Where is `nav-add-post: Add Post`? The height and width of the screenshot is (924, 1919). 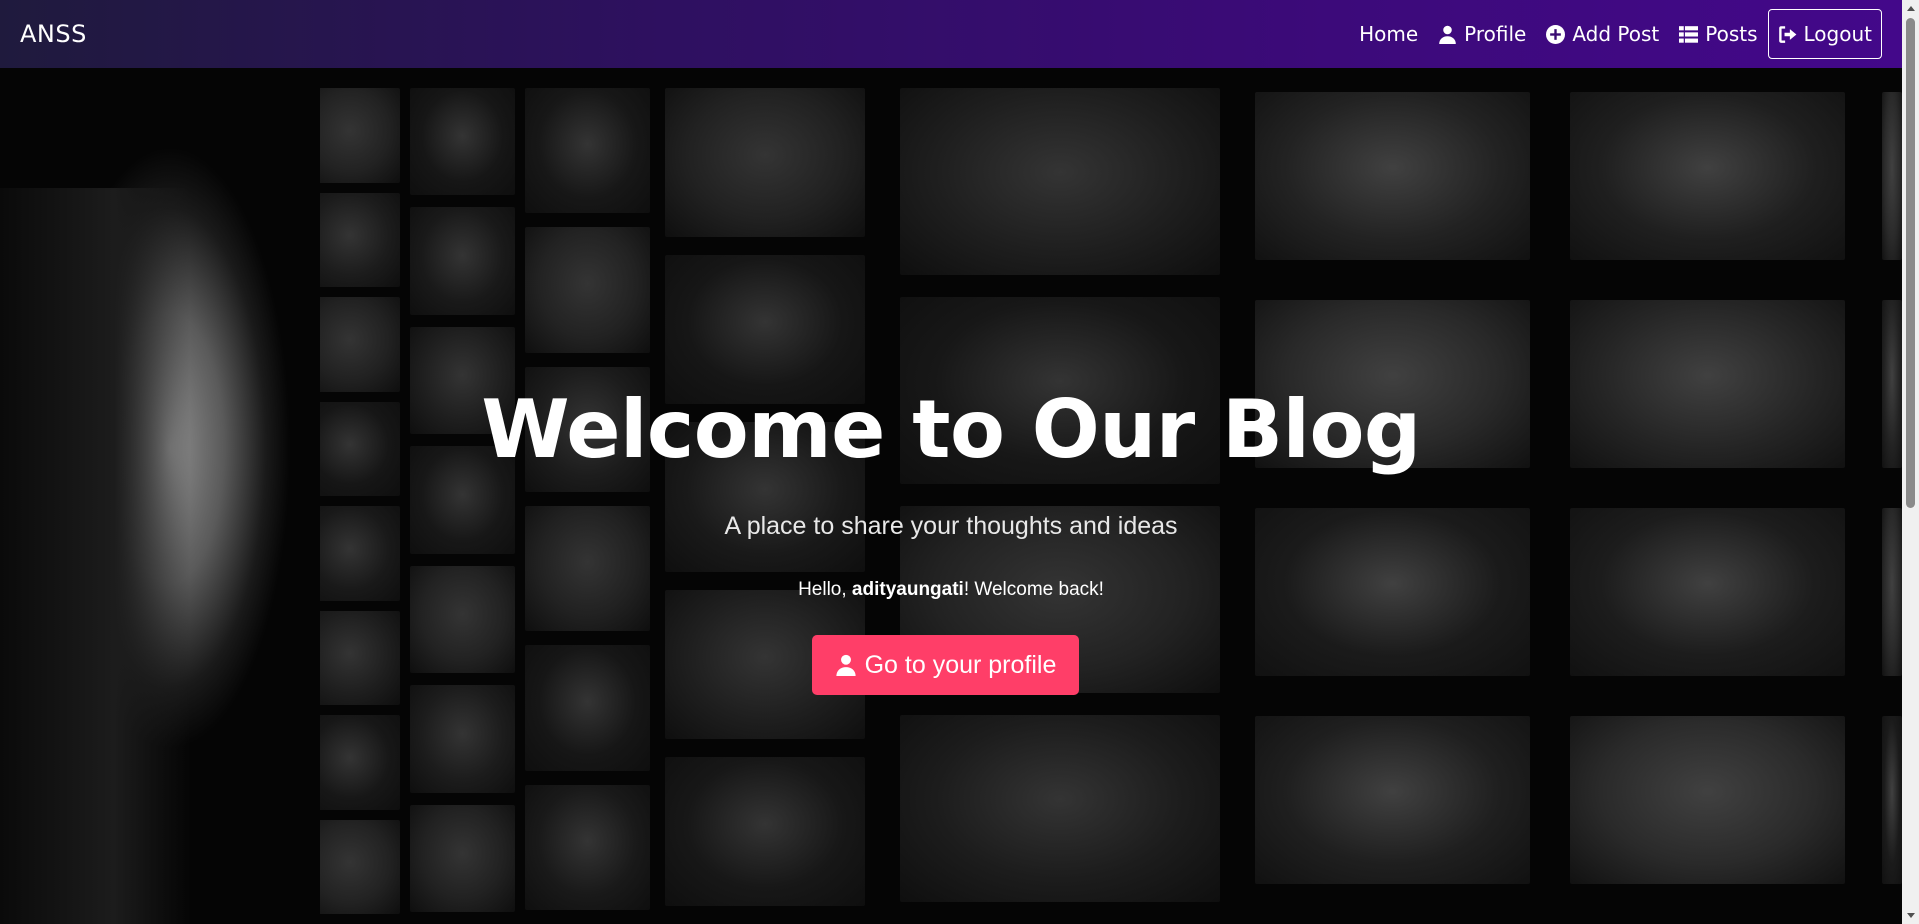
nav-add-post: Add Post is located at coordinates (1602, 34).